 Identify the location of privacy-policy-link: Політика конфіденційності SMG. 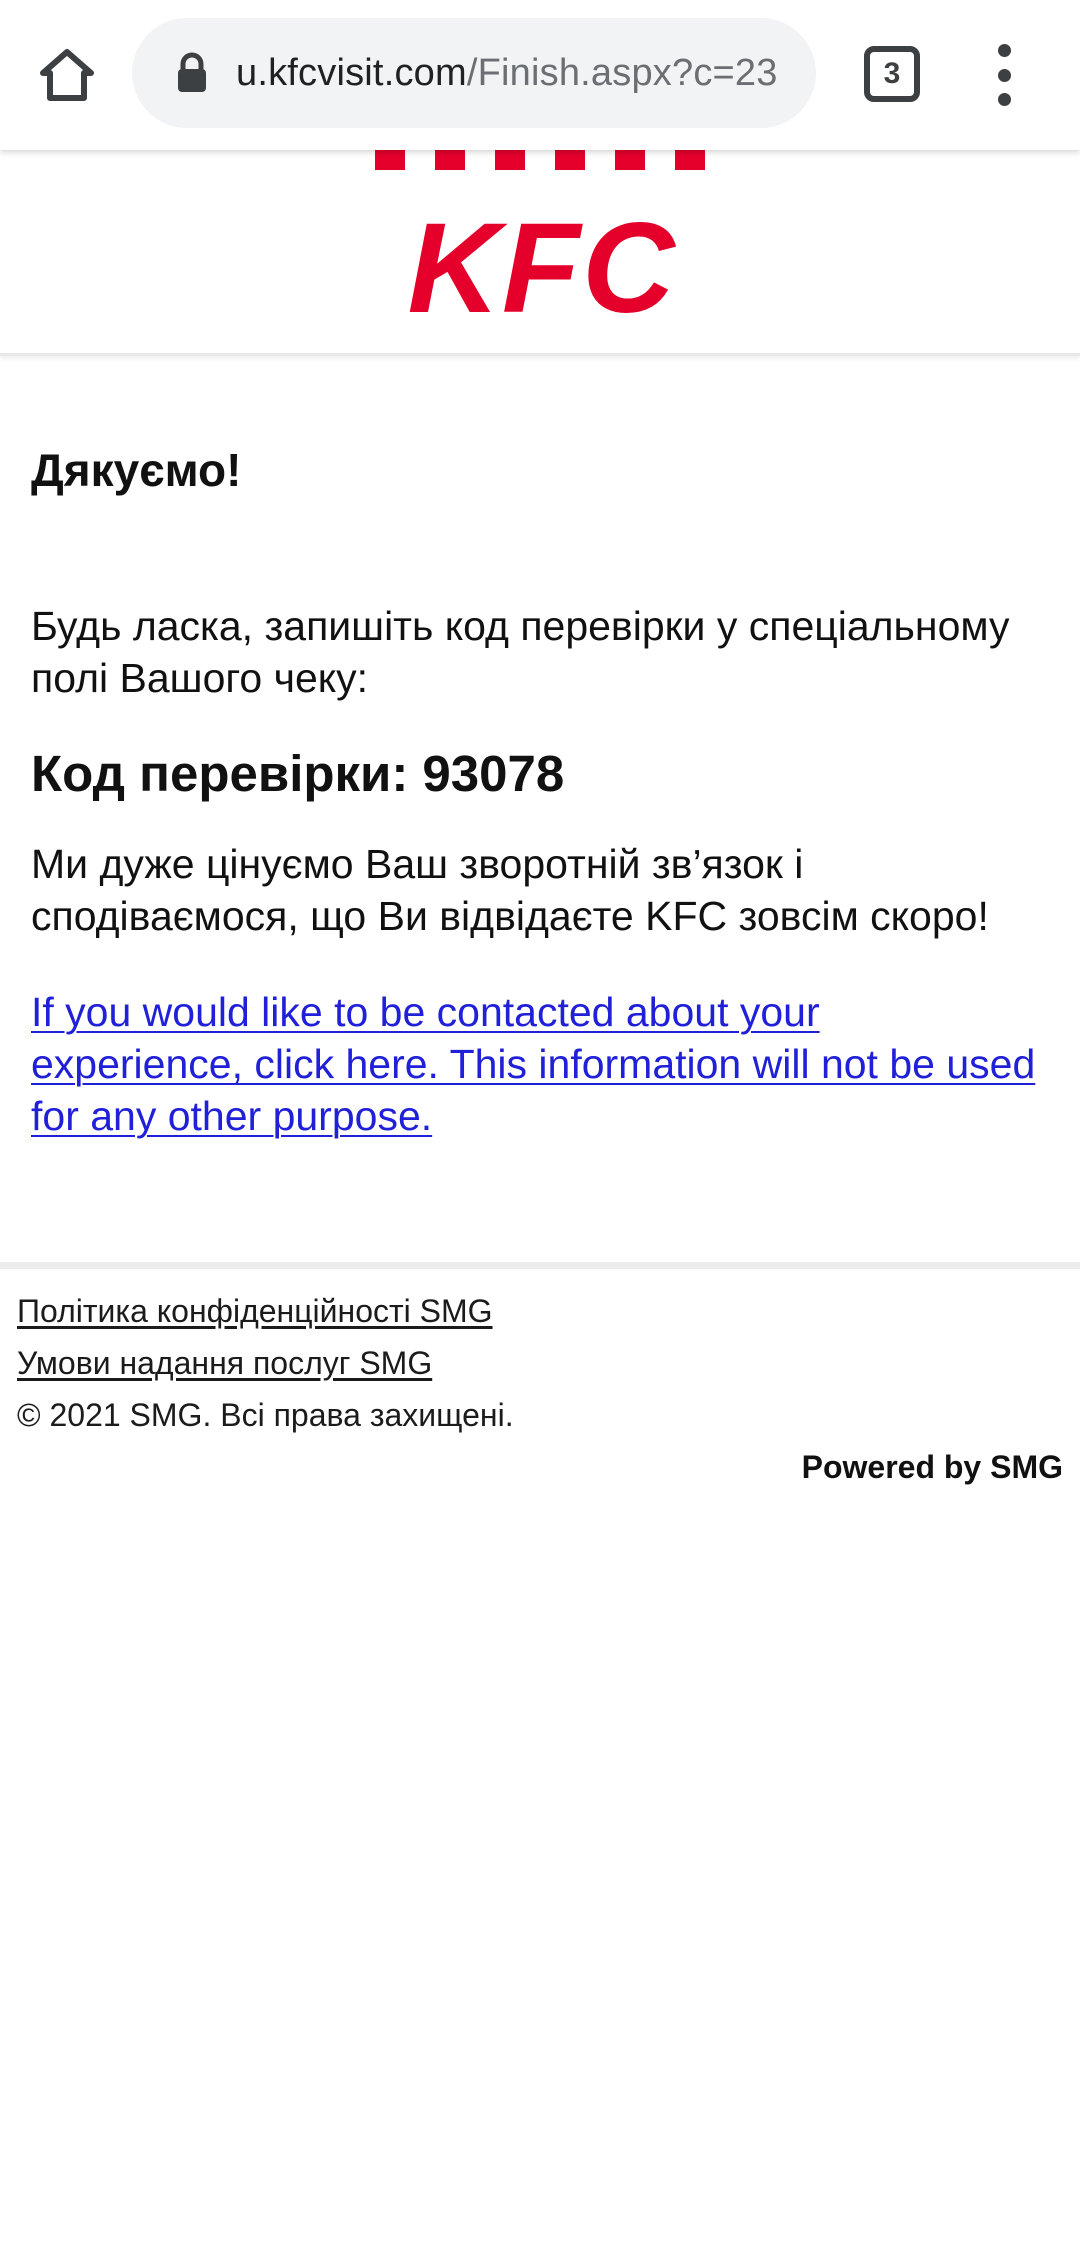
(548, 1311).